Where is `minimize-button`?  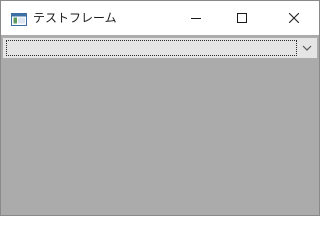
minimize-button is located at coordinates (196, 18).